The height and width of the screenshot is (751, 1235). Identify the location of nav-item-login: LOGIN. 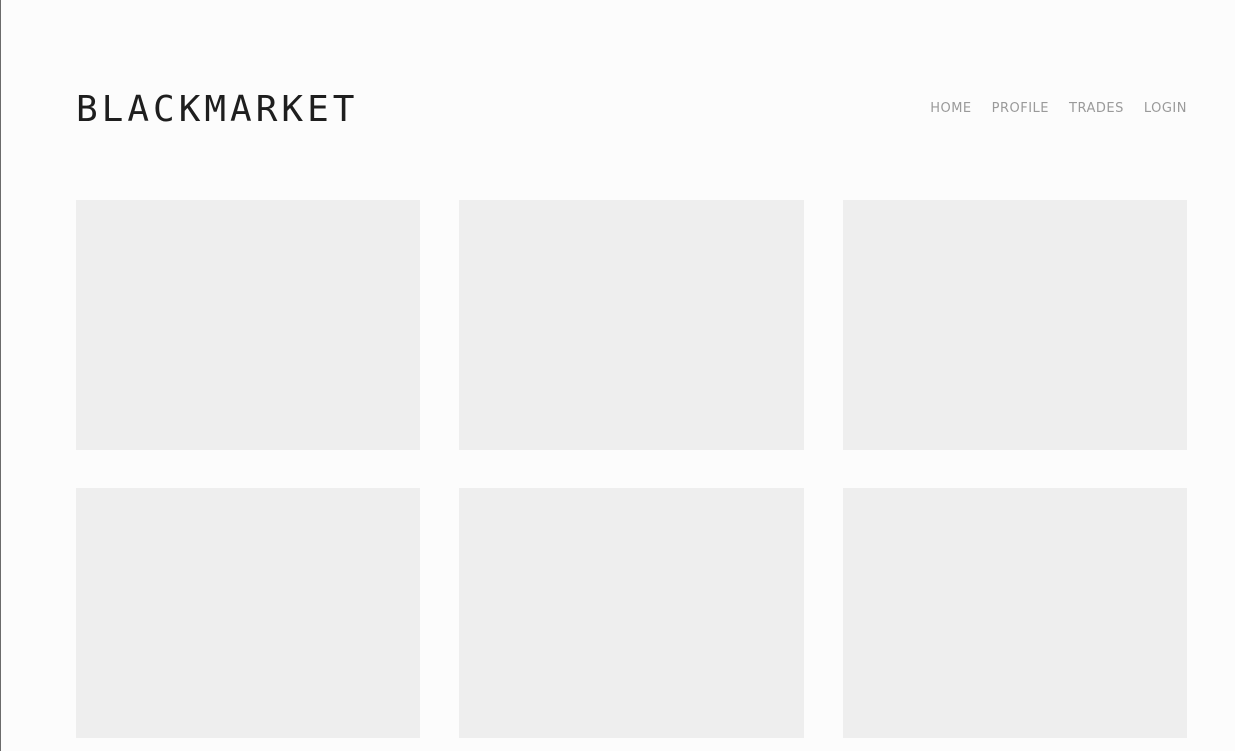
(1165, 109).